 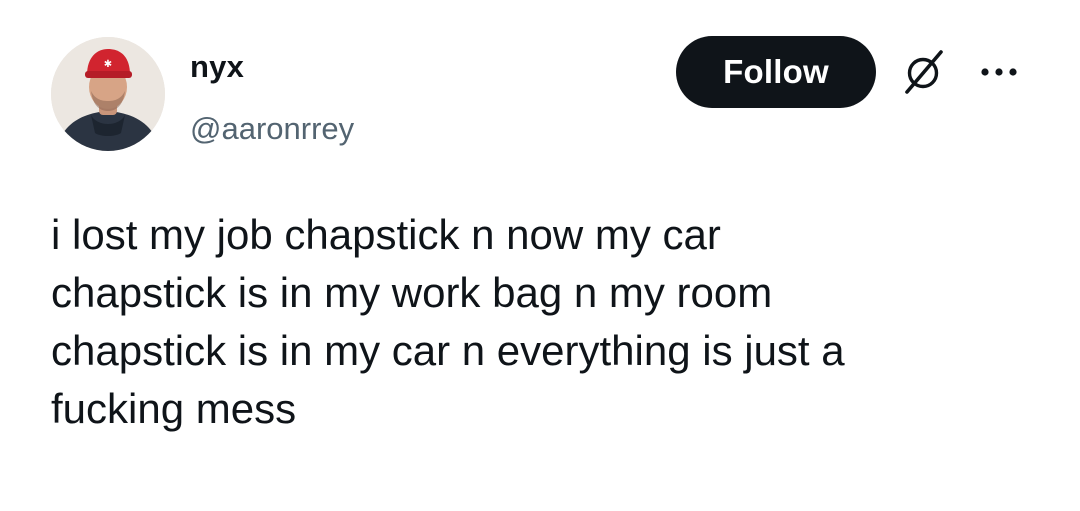 I want to click on avatar-photo: ✱, so click(x=108, y=94).